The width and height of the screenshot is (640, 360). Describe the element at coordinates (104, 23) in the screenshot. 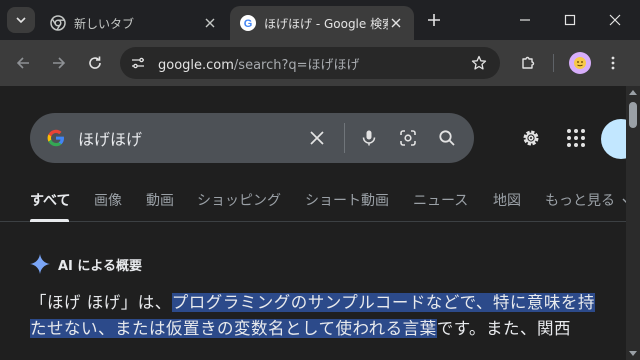

I see `tab-title: 新しいタブ` at that location.